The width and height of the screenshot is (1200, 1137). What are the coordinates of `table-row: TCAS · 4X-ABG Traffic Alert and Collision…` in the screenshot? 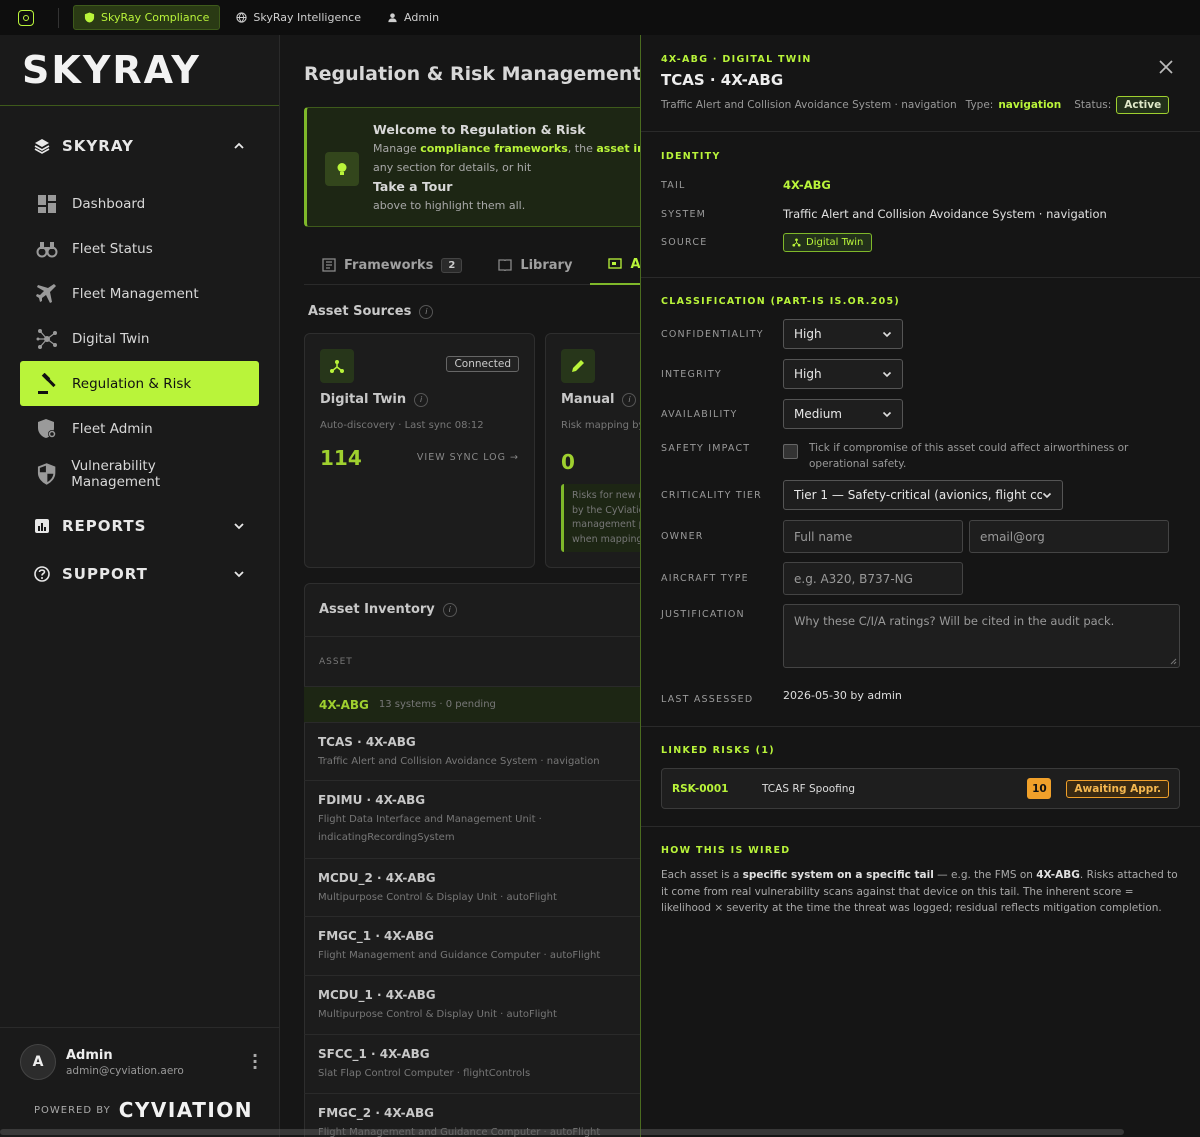 It's located at (472, 751).